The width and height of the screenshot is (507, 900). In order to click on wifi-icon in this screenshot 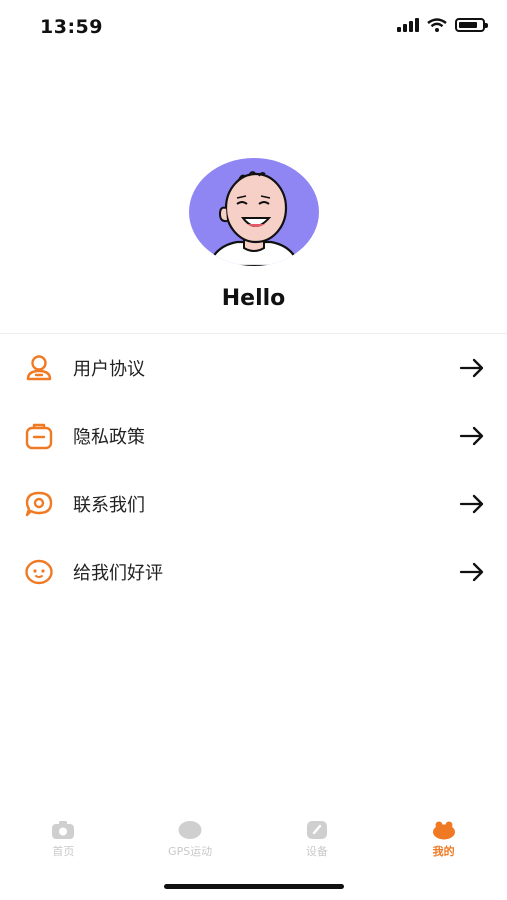, I will do `click(437, 25)`.